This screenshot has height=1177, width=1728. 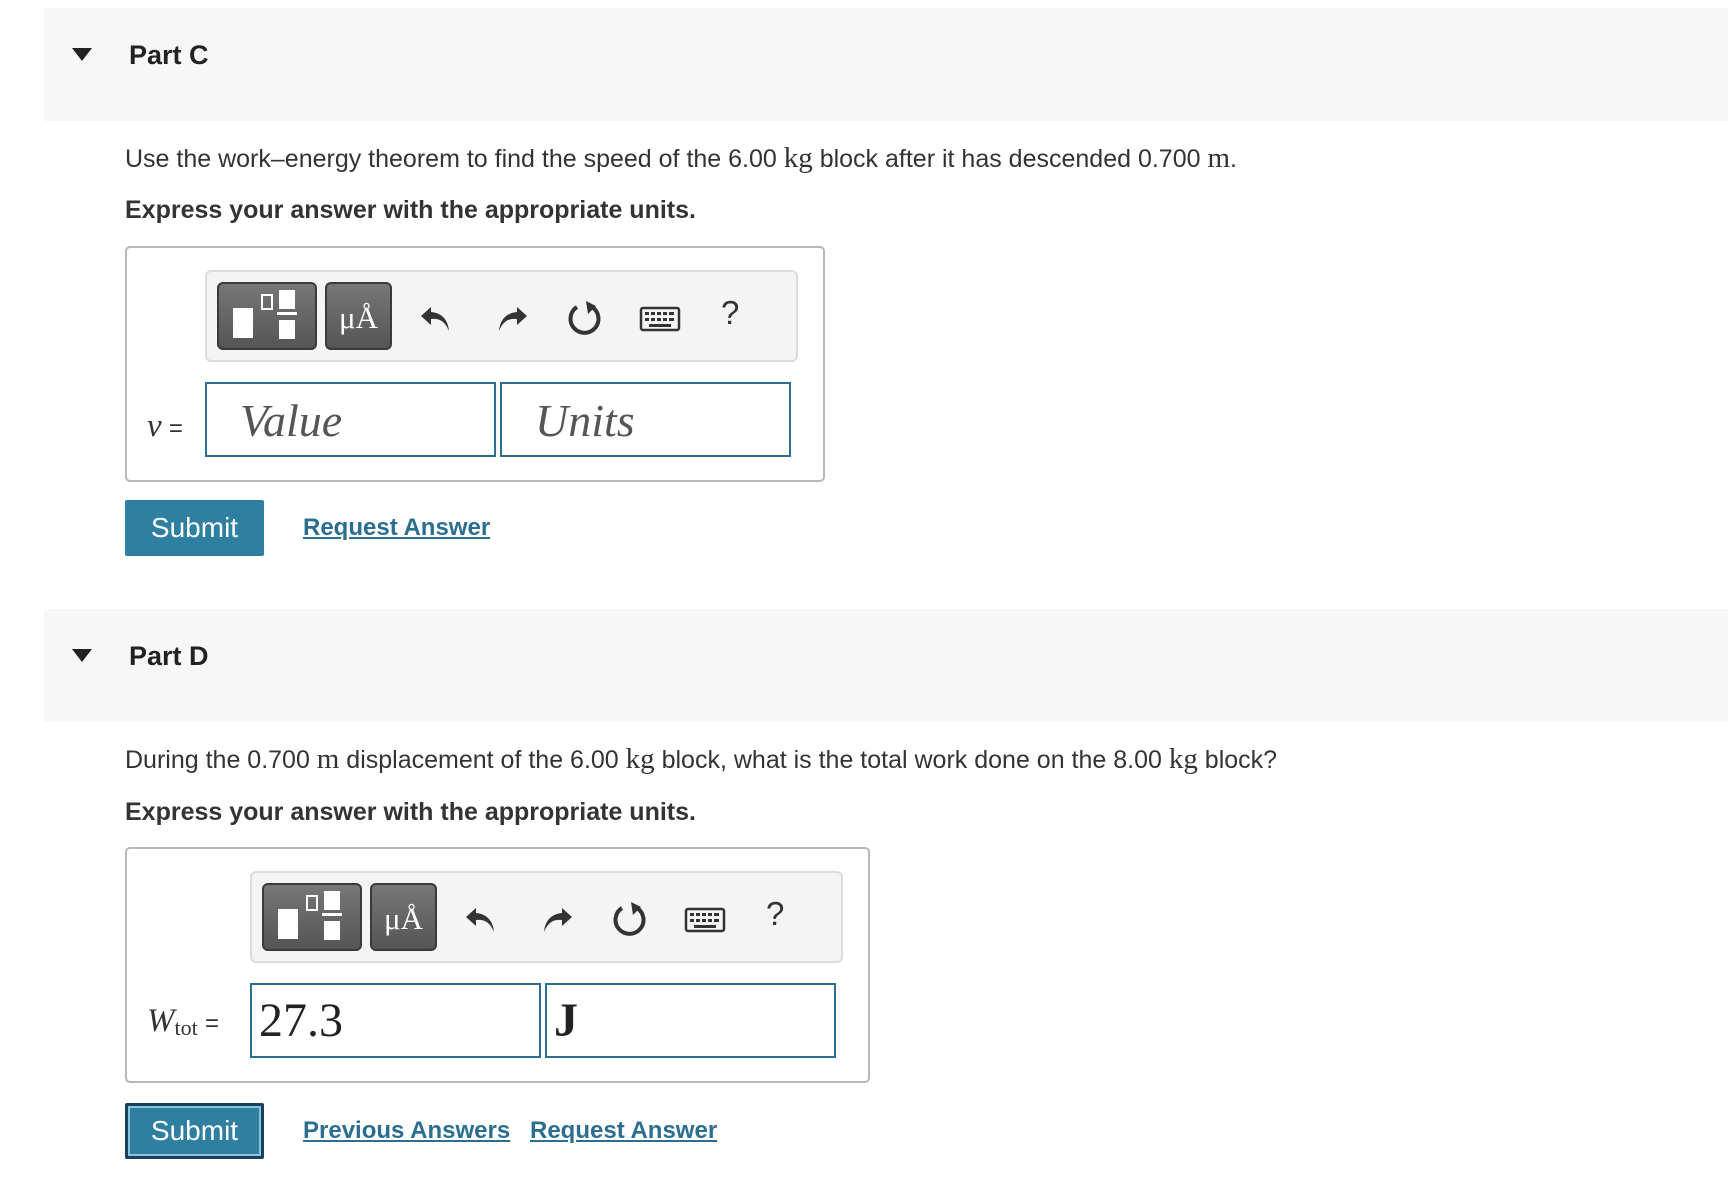 I want to click on part-d-variable-label: Wtot =, so click(x=183, y=1021).